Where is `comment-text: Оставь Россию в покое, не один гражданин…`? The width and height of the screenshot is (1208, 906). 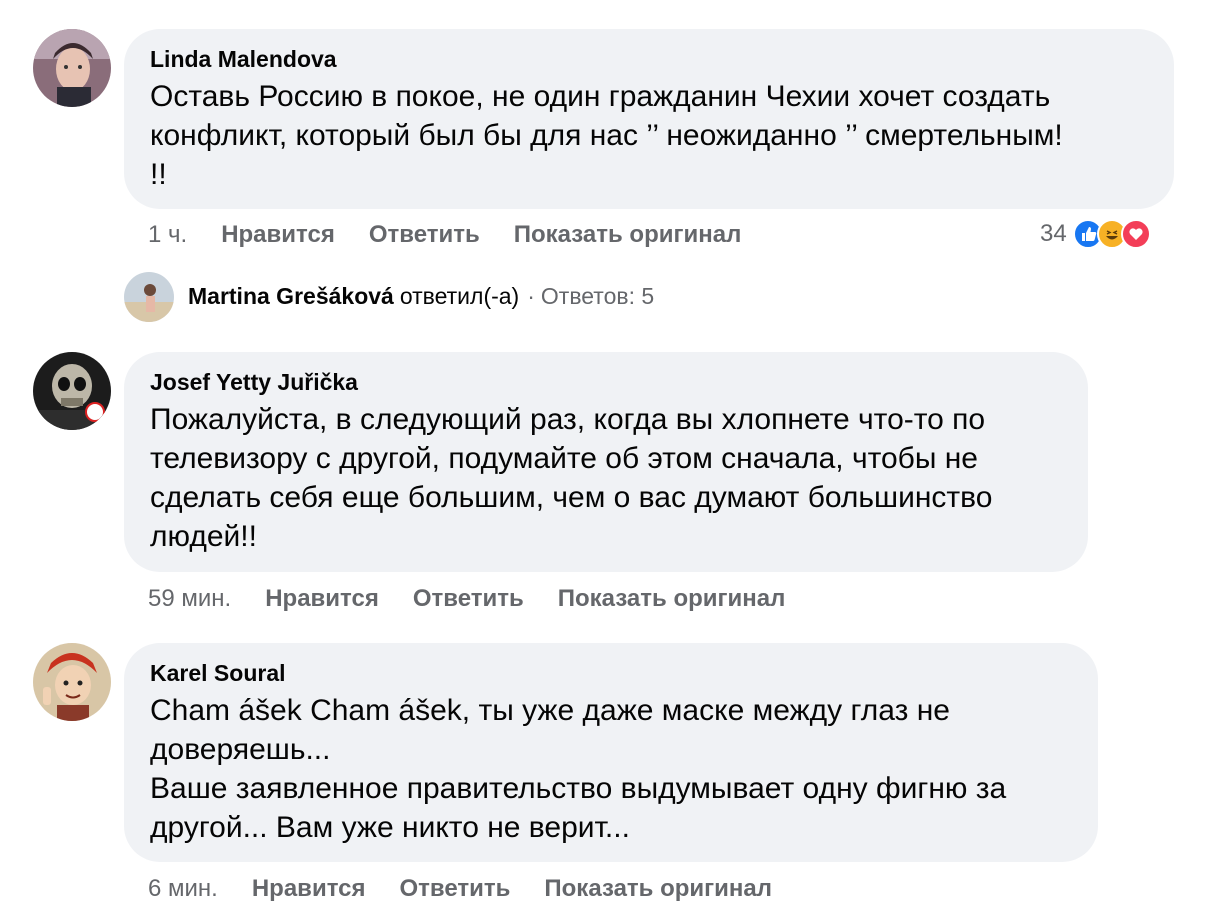 comment-text: Оставь Россию в покое, не один гражданин… is located at coordinates (606, 135).